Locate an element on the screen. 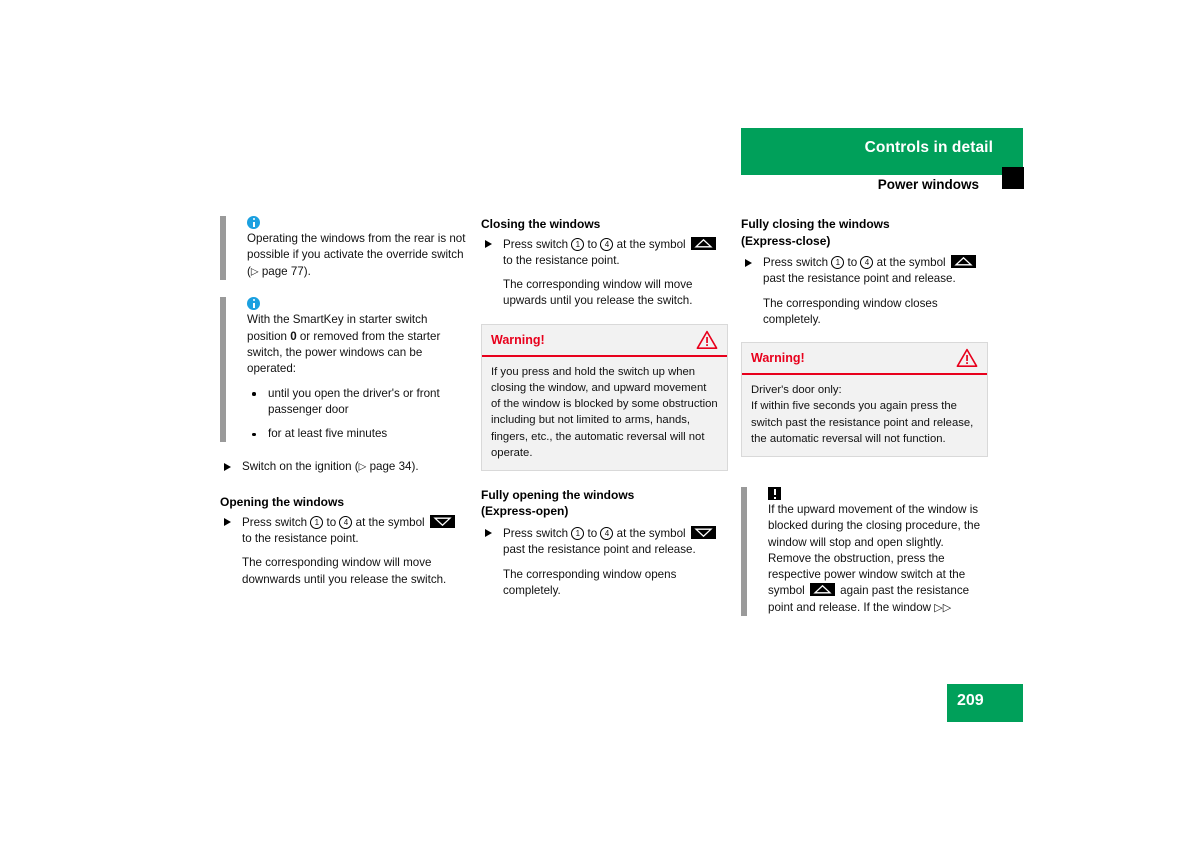 Image resolution: width=1200 pixels, height=848 pixels. page-number-badge: 209 is located at coordinates (985, 703).